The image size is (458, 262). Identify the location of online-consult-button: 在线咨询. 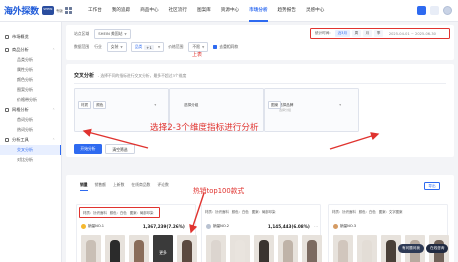
(437, 248).